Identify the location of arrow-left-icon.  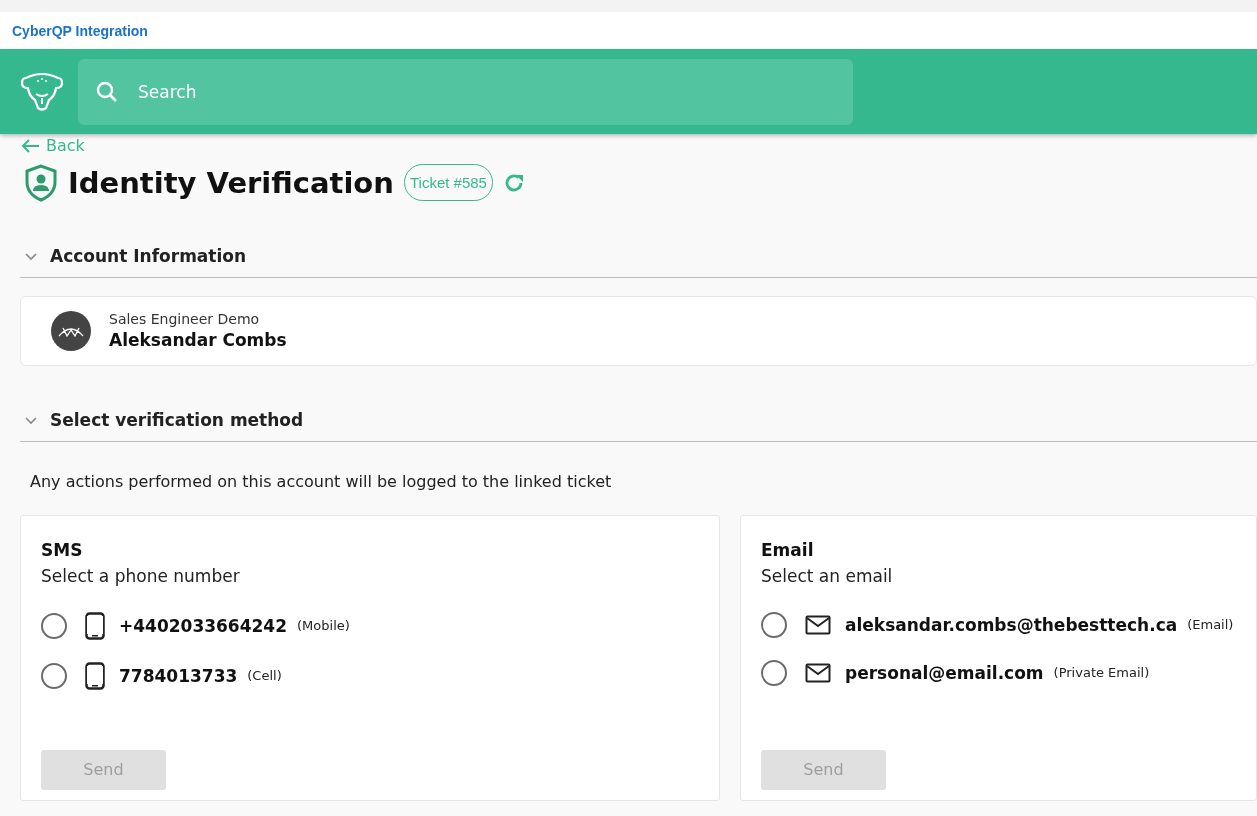
(30, 145).